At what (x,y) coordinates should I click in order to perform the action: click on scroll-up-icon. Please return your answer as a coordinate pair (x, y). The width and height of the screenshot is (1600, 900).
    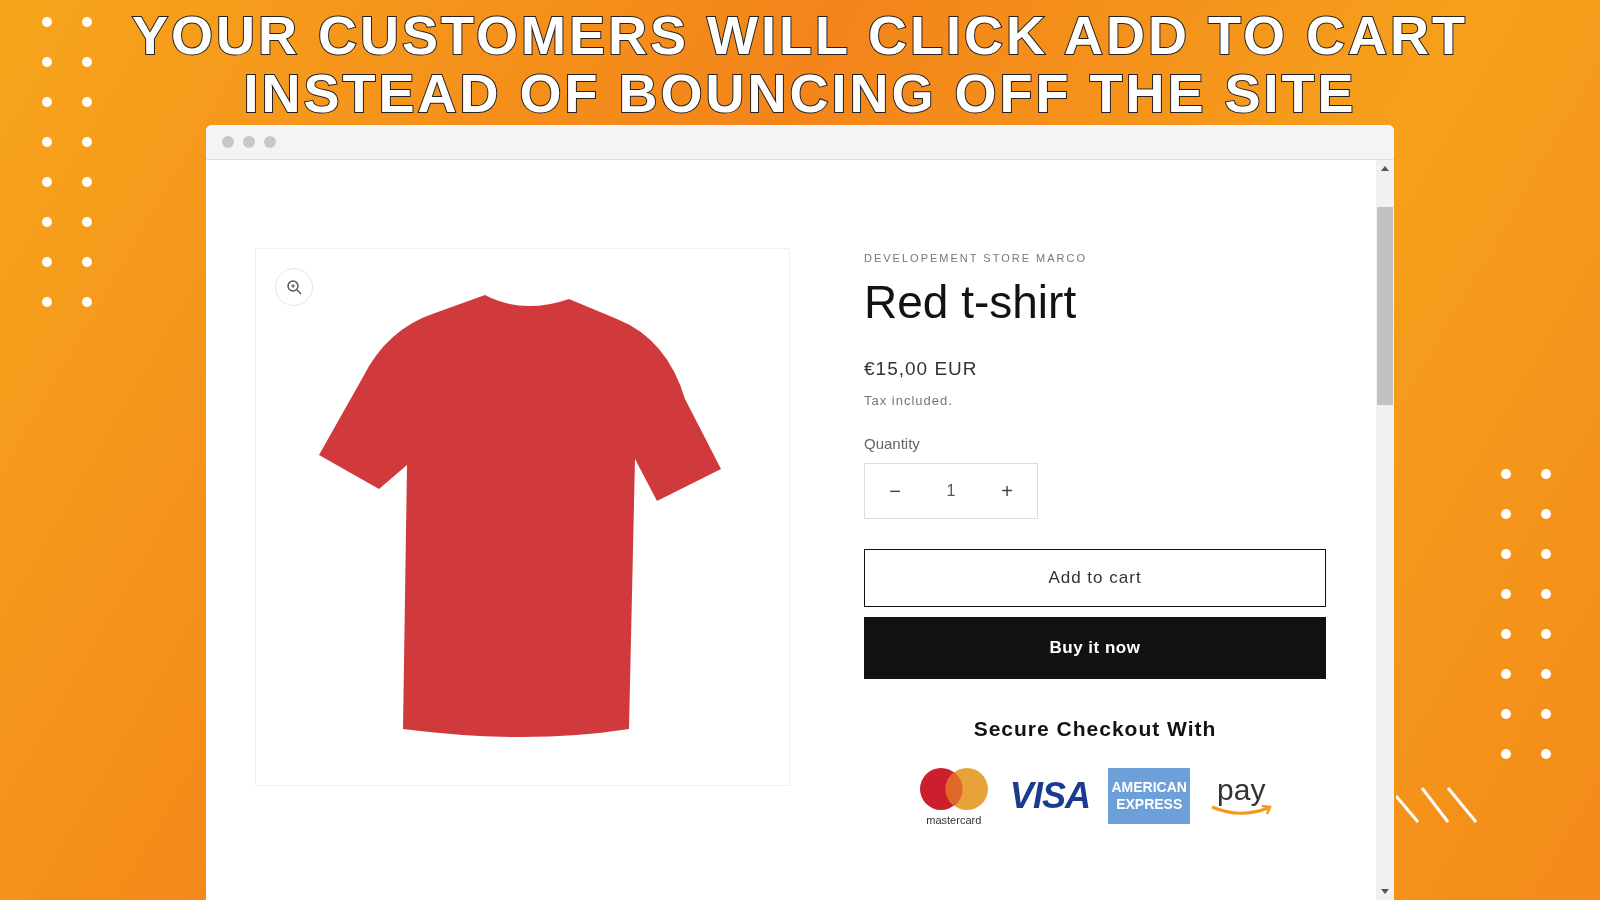
    Looking at the image, I should click on (1385, 168).